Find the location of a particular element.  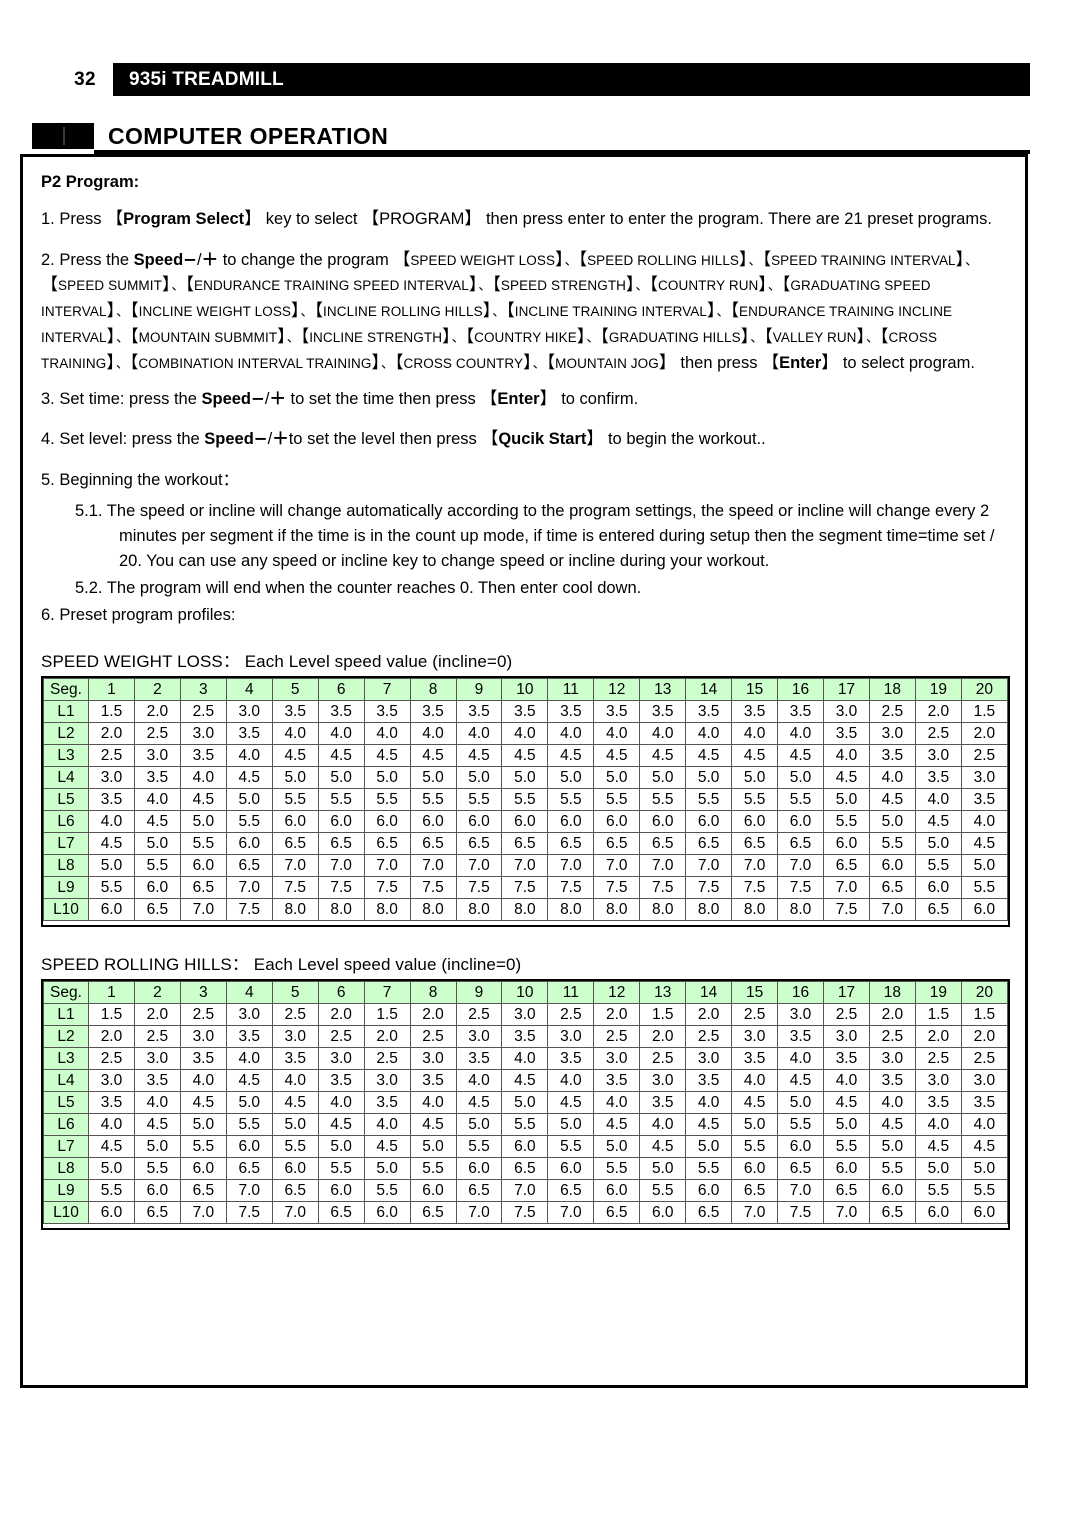

speed-value-cell: 2.0 is located at coordinates (892, 1015).